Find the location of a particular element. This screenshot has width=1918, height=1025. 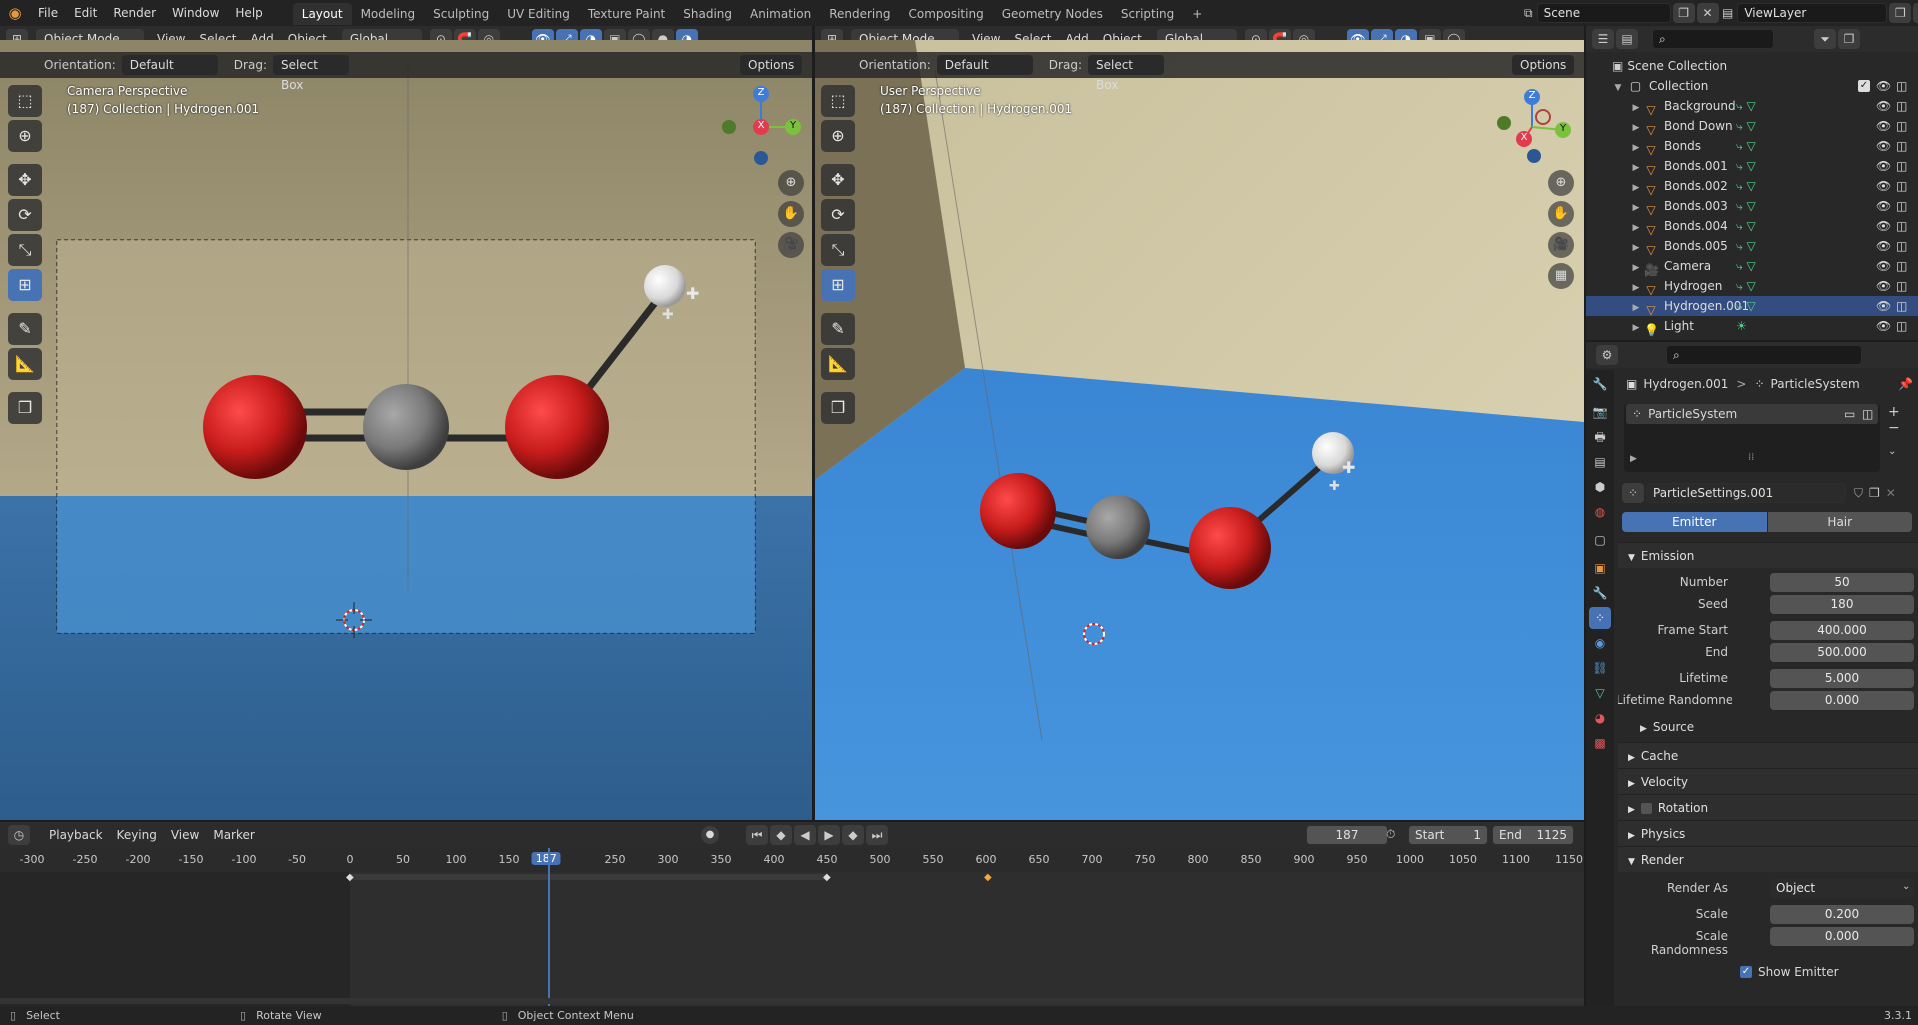

zoom-icon: ⊕ is located at coordinates (791, 183).